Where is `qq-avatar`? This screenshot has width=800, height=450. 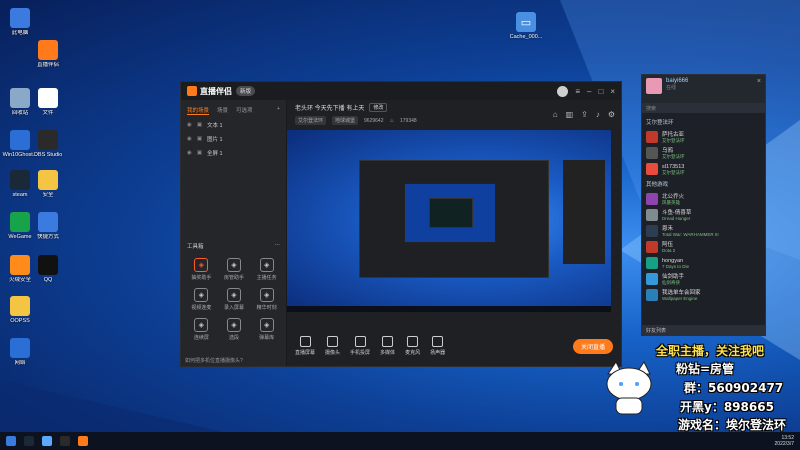 qq-avatar is located at coordinates (654, 86).